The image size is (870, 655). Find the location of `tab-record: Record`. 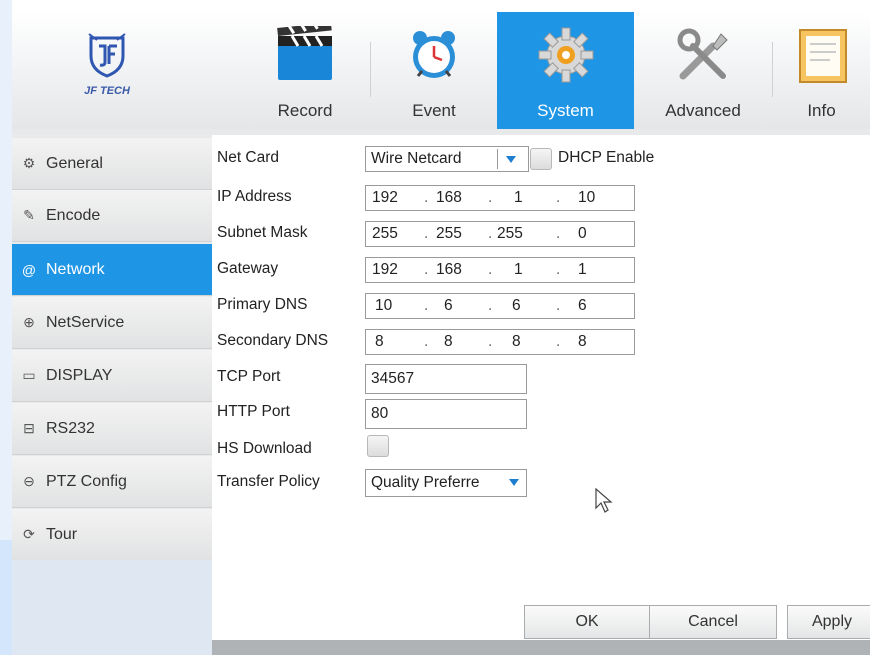

tab-record: Record is located at coordinates (305, 70).